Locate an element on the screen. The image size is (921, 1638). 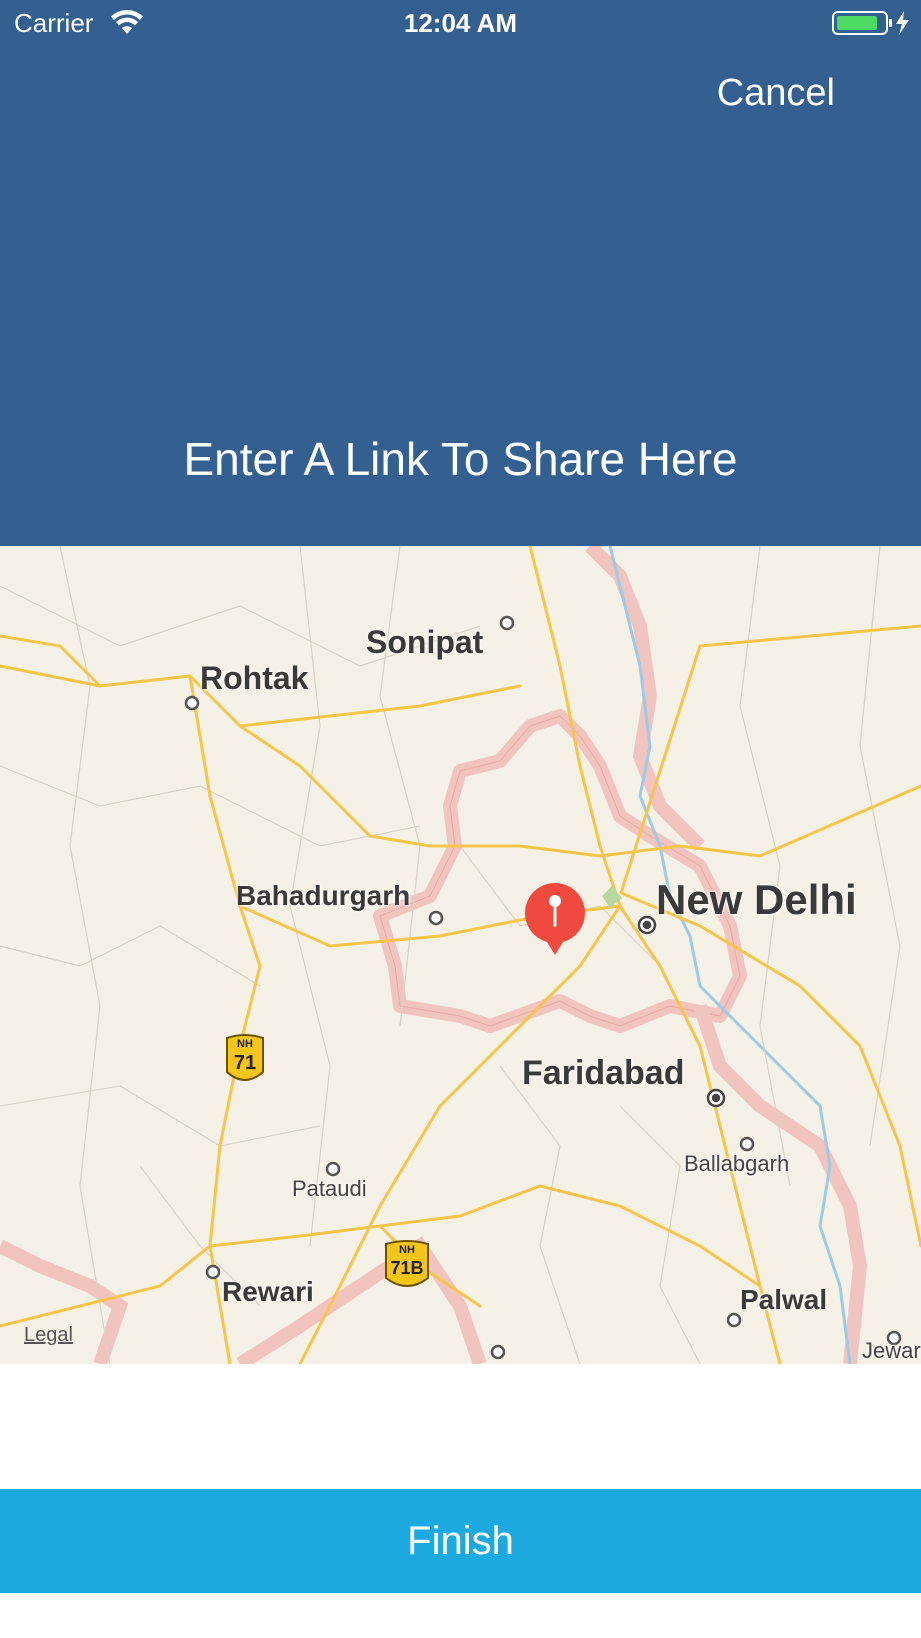
map-label-ballabgarh: Ballabgarh is located at coordinates (737, 1163).